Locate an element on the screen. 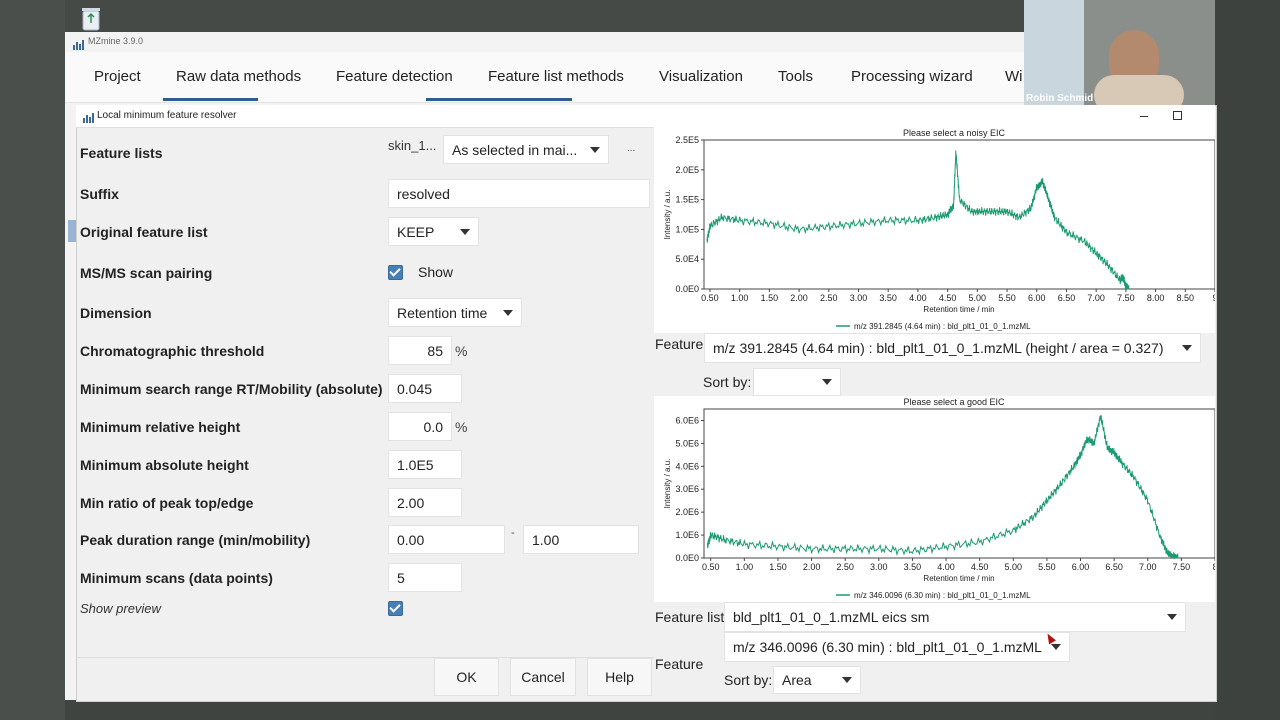 Image resolution: width=1280 pixels, height=720 pixels. noisy-sort-label: Sort by: is located at coordinates (727, 382).